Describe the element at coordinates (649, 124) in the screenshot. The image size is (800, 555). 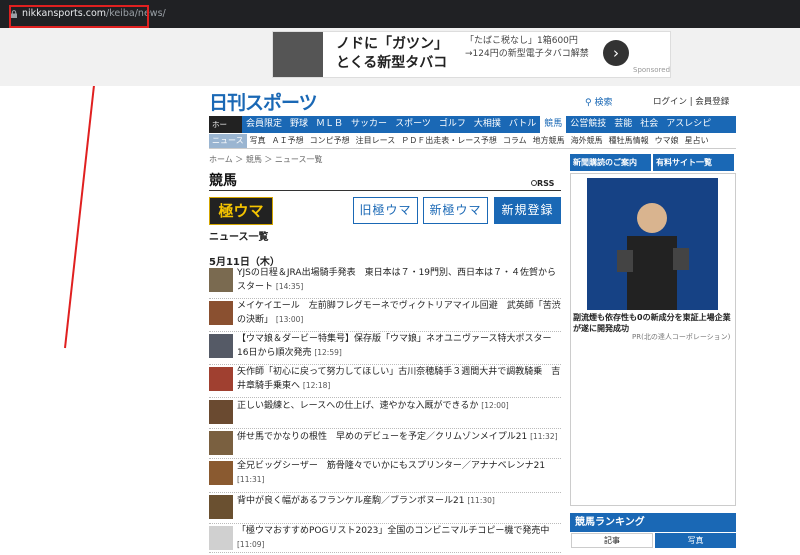
I see `nav-item: 社会` at that location.